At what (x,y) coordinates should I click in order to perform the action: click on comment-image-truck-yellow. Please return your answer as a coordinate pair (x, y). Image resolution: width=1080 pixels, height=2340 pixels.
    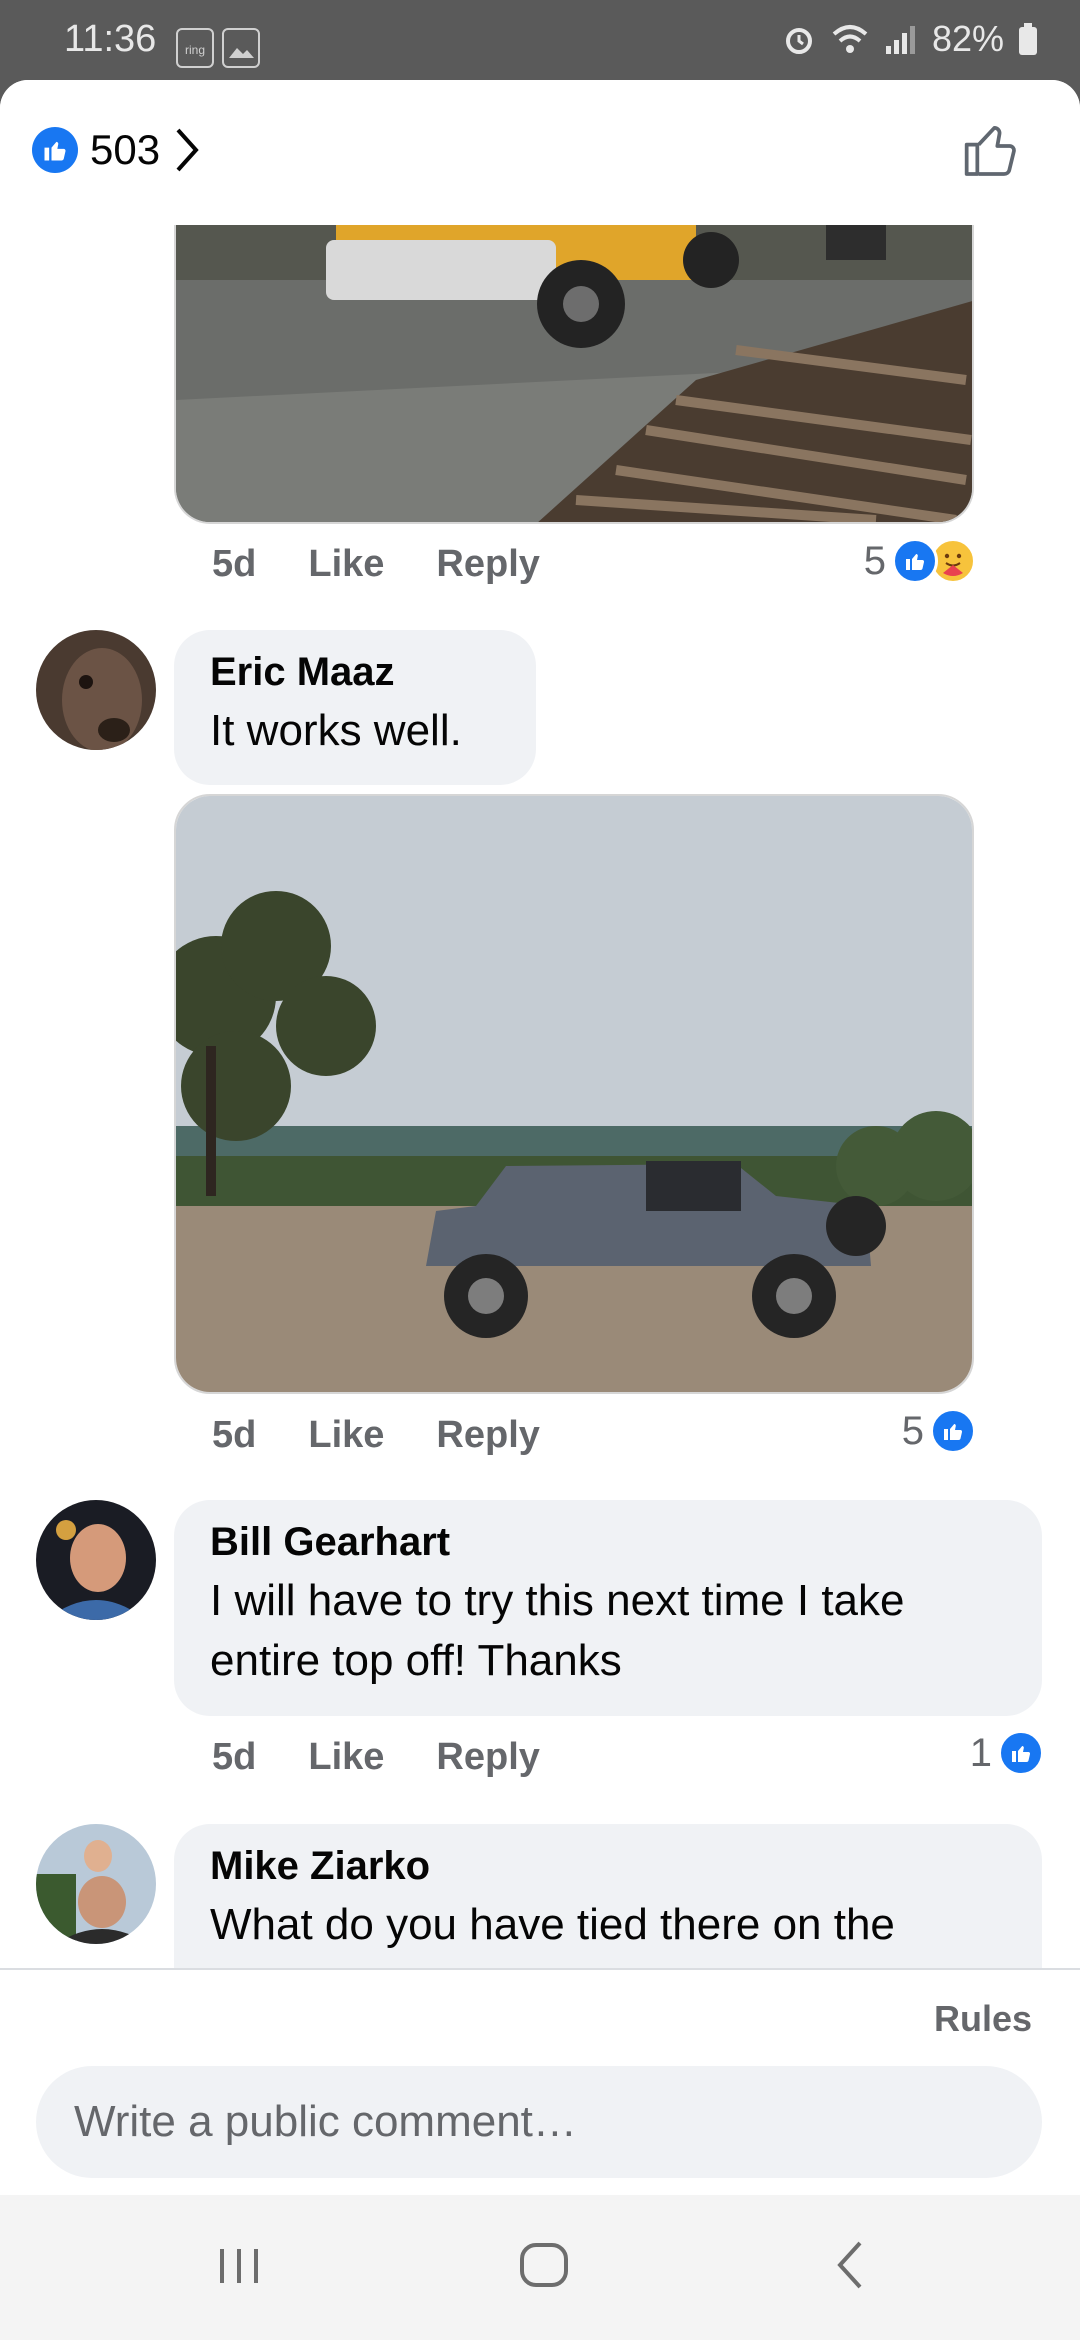
    Looking at the image, I should click on (574, 372).